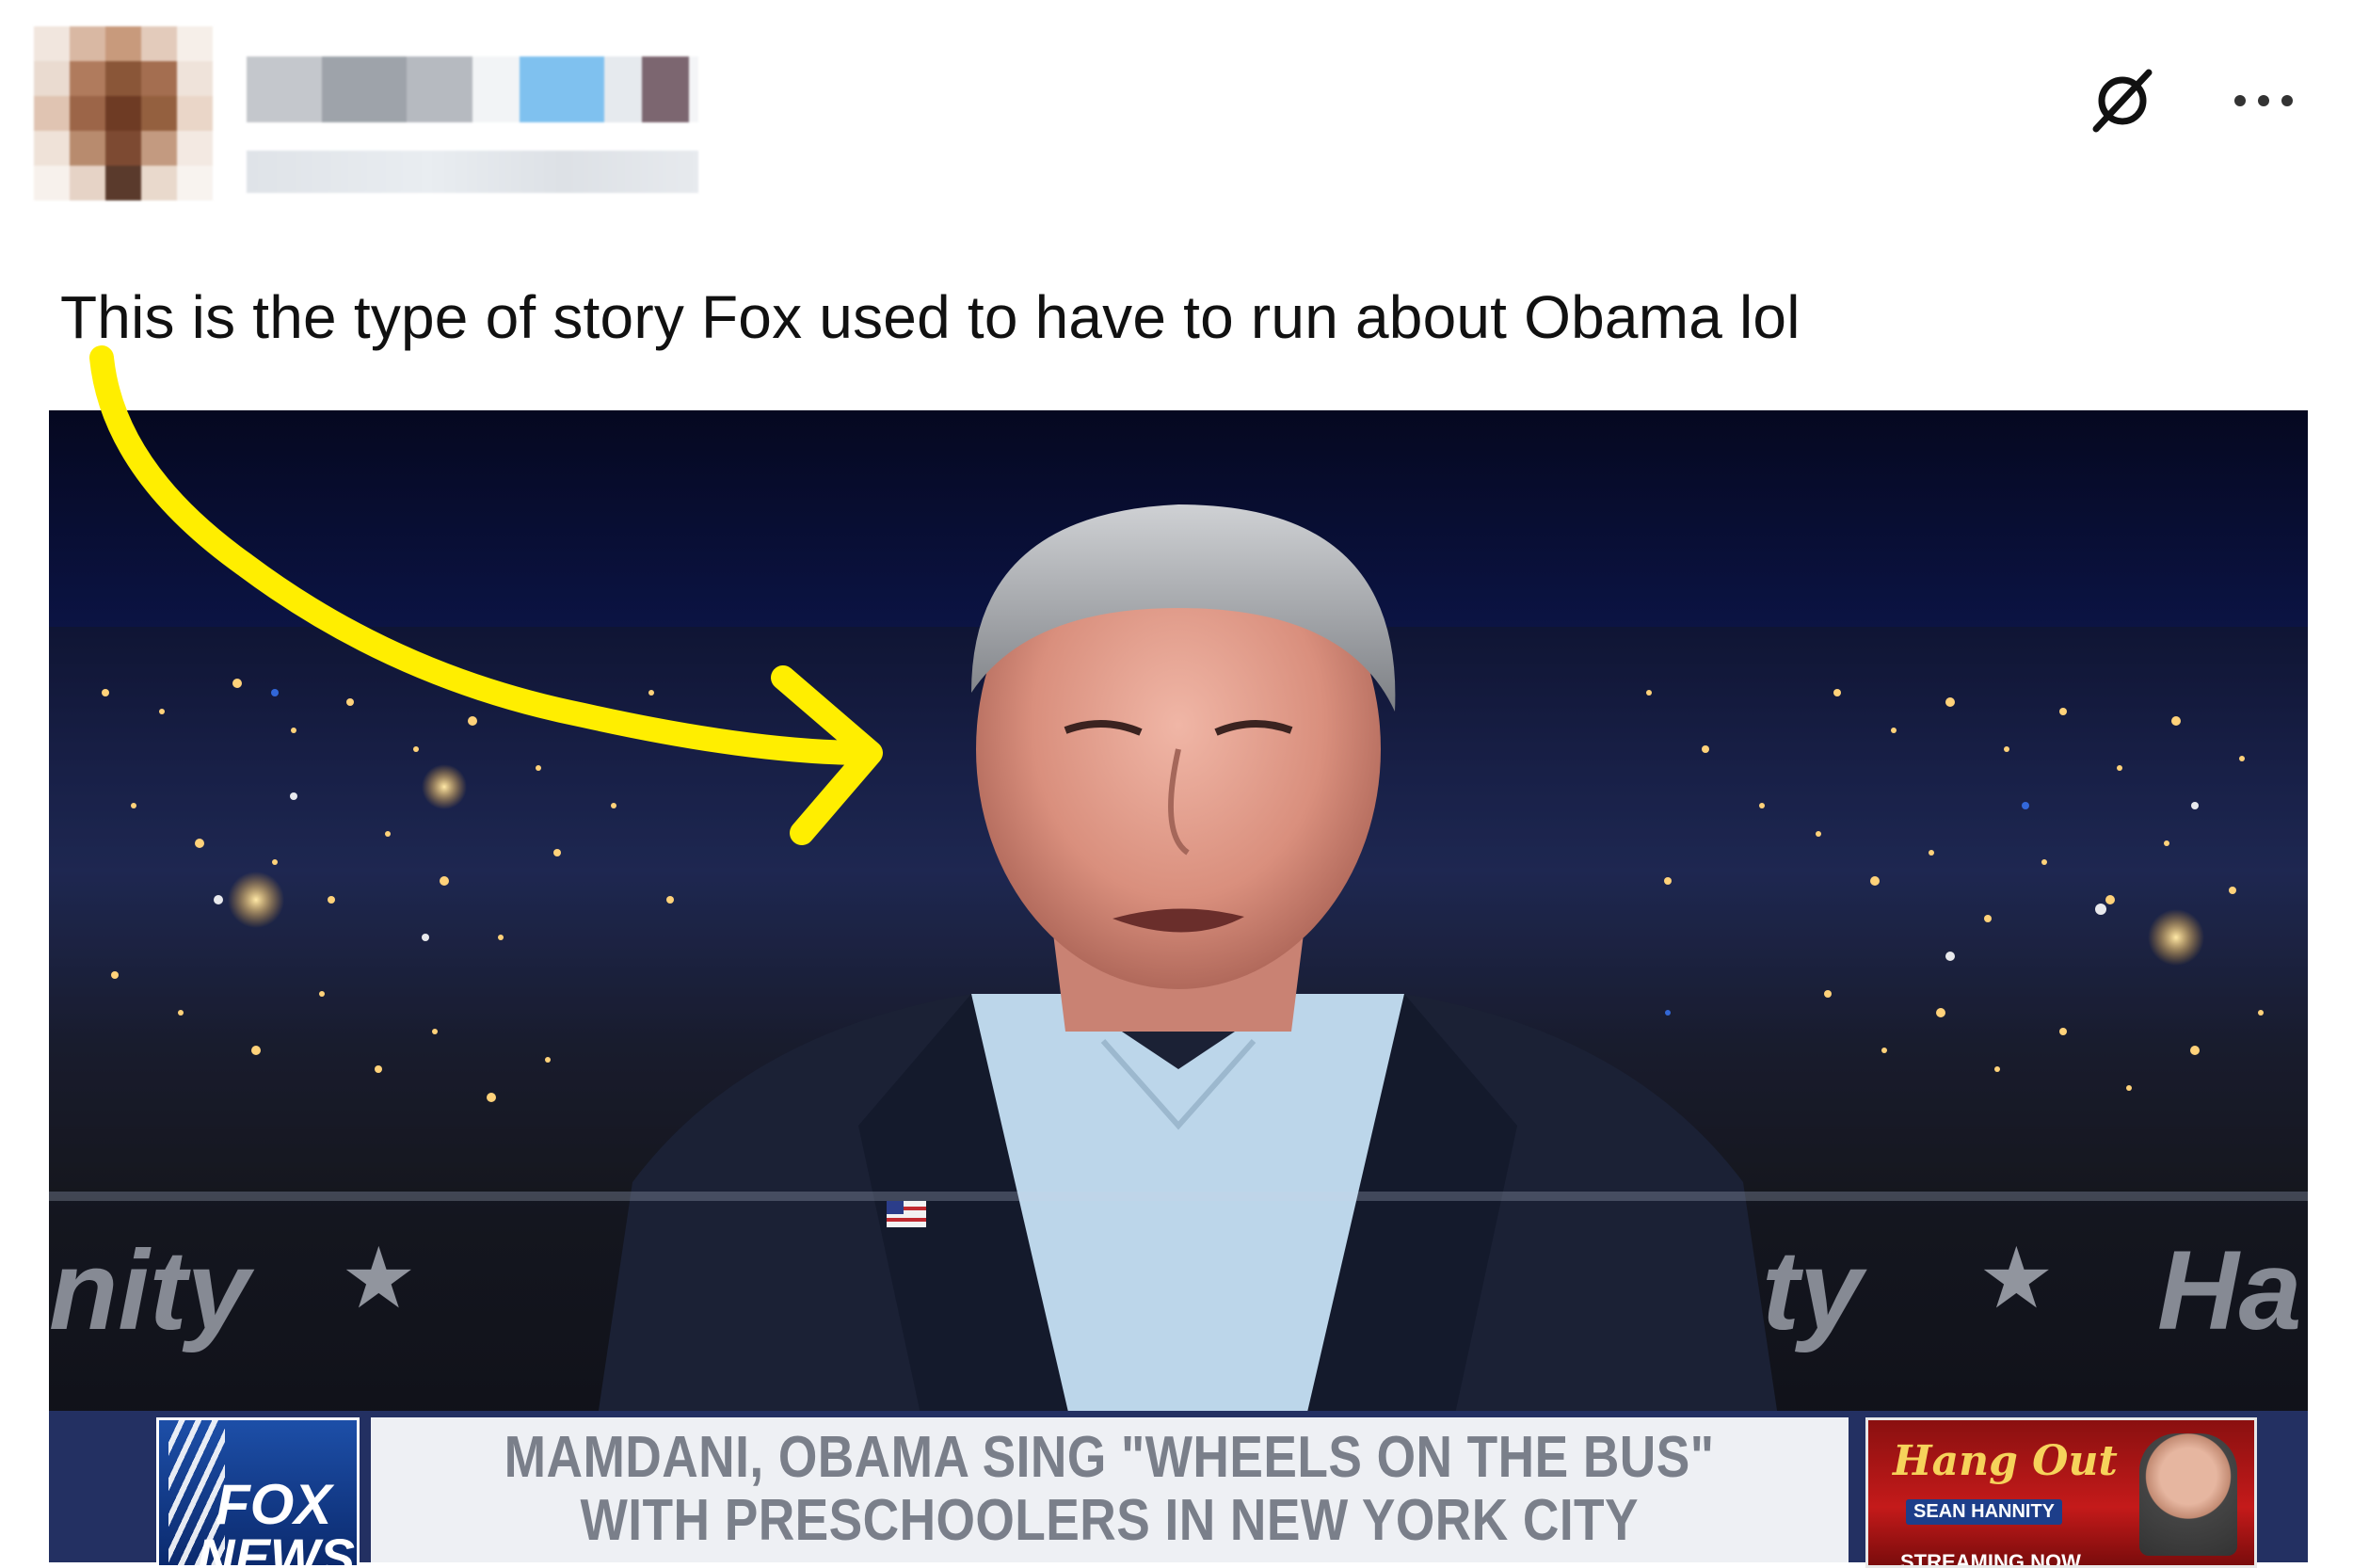  I want to click on headline-line-2: WITH PRESCHOOLERS IN NEW YORK CITY, so click(1110, 1520).